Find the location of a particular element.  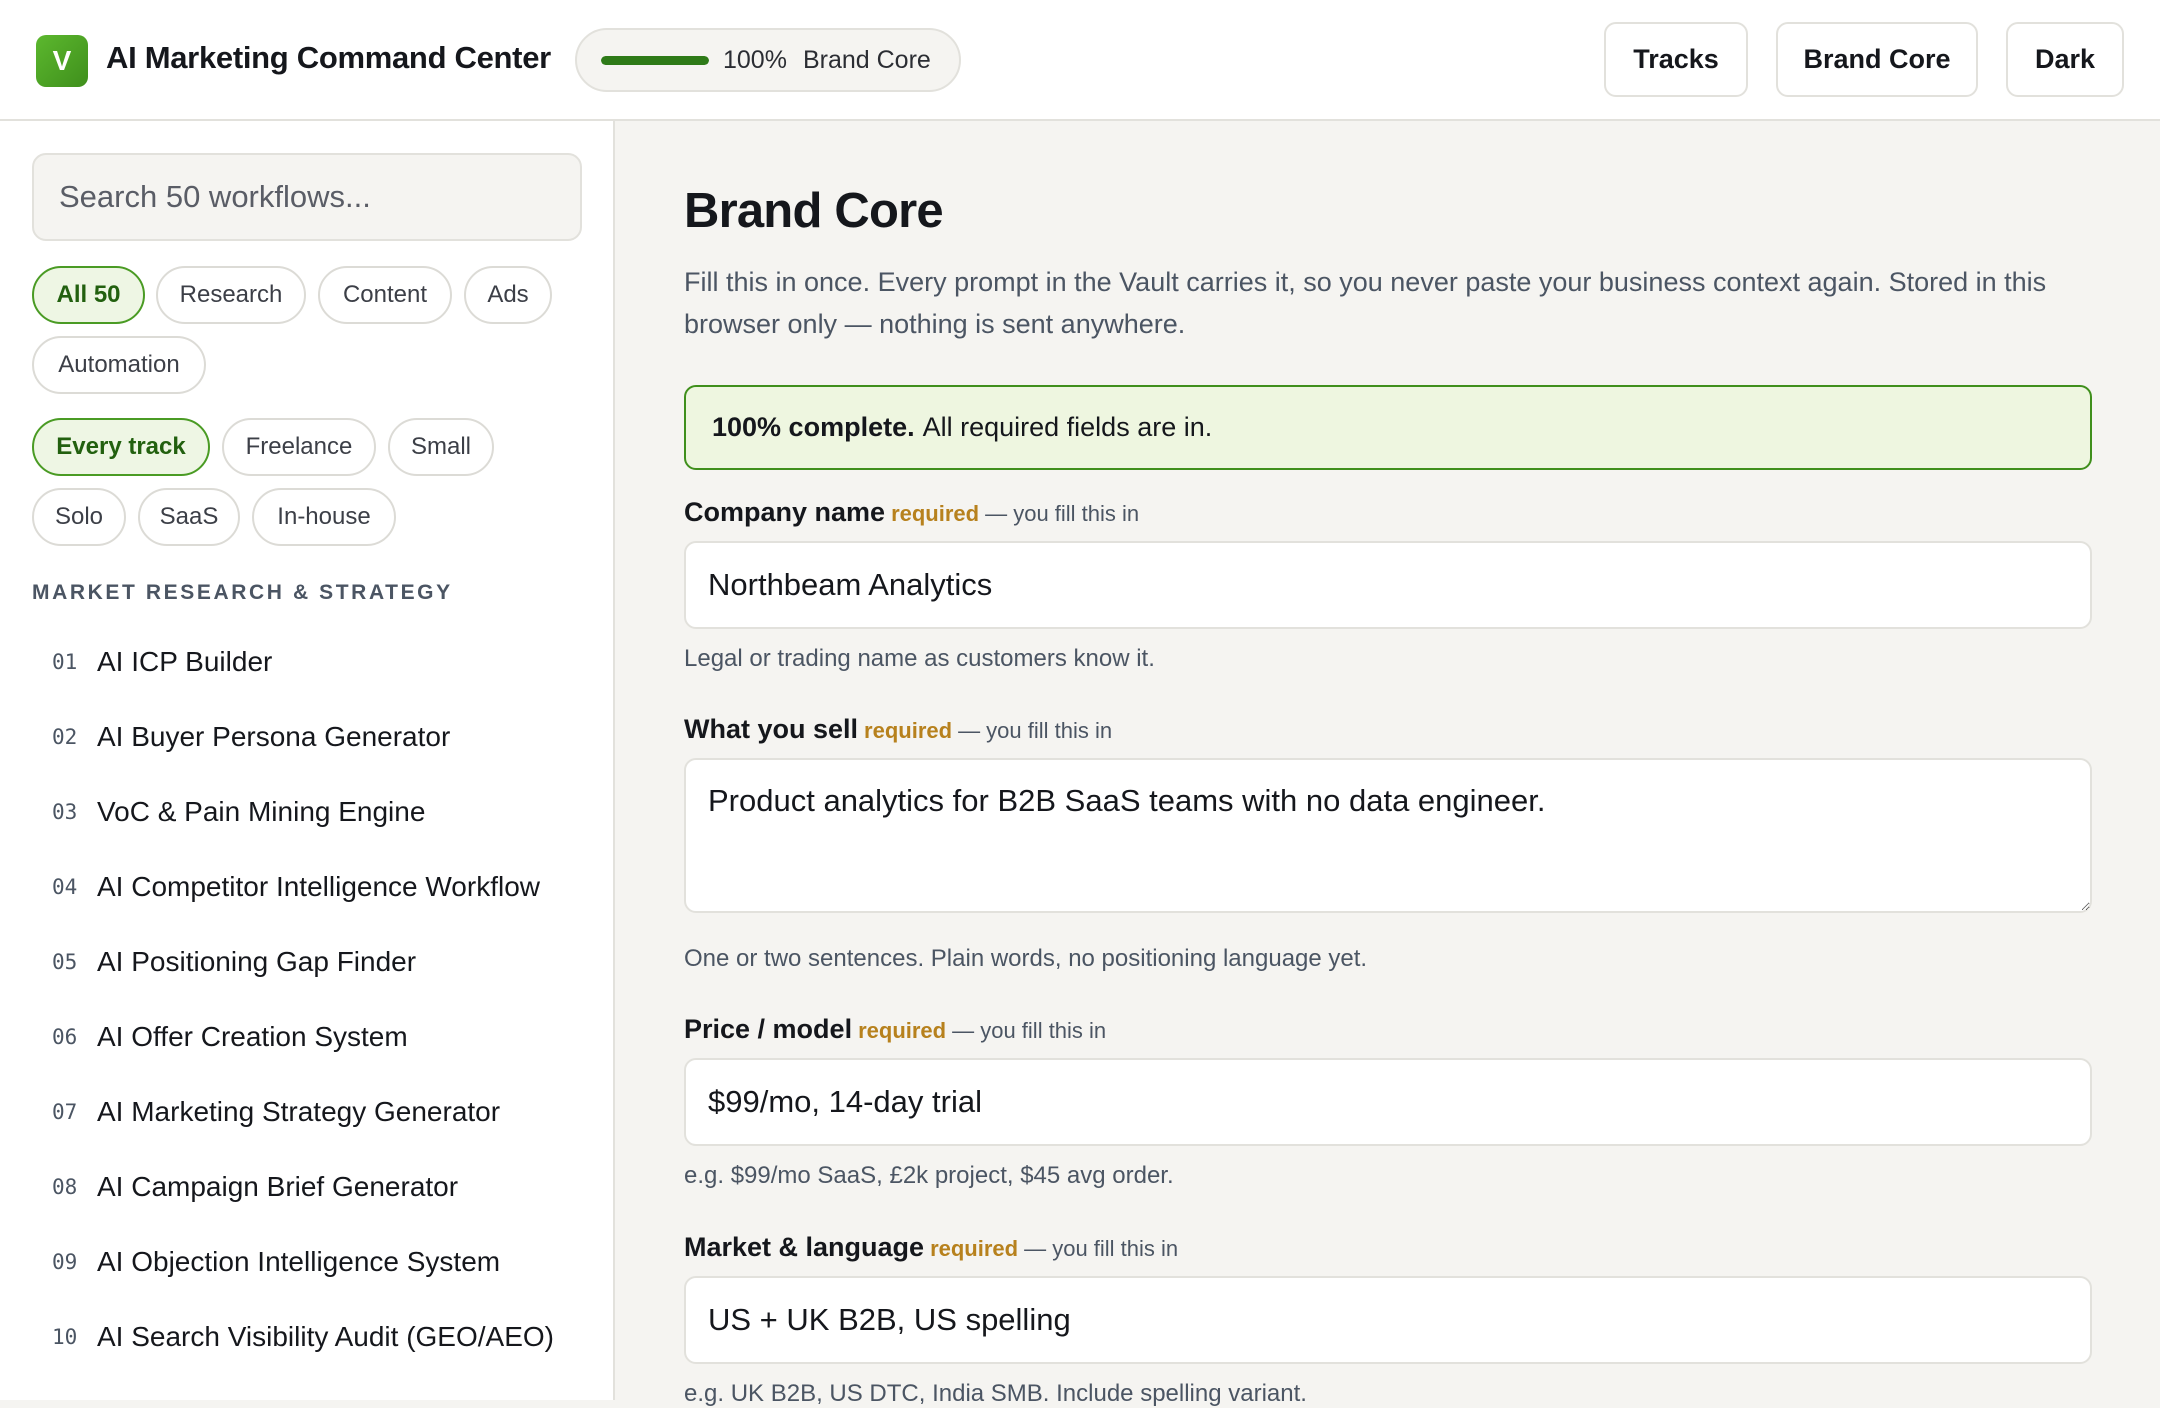

brand-core-button: Brand Core is located at coordinates (1877, 59).